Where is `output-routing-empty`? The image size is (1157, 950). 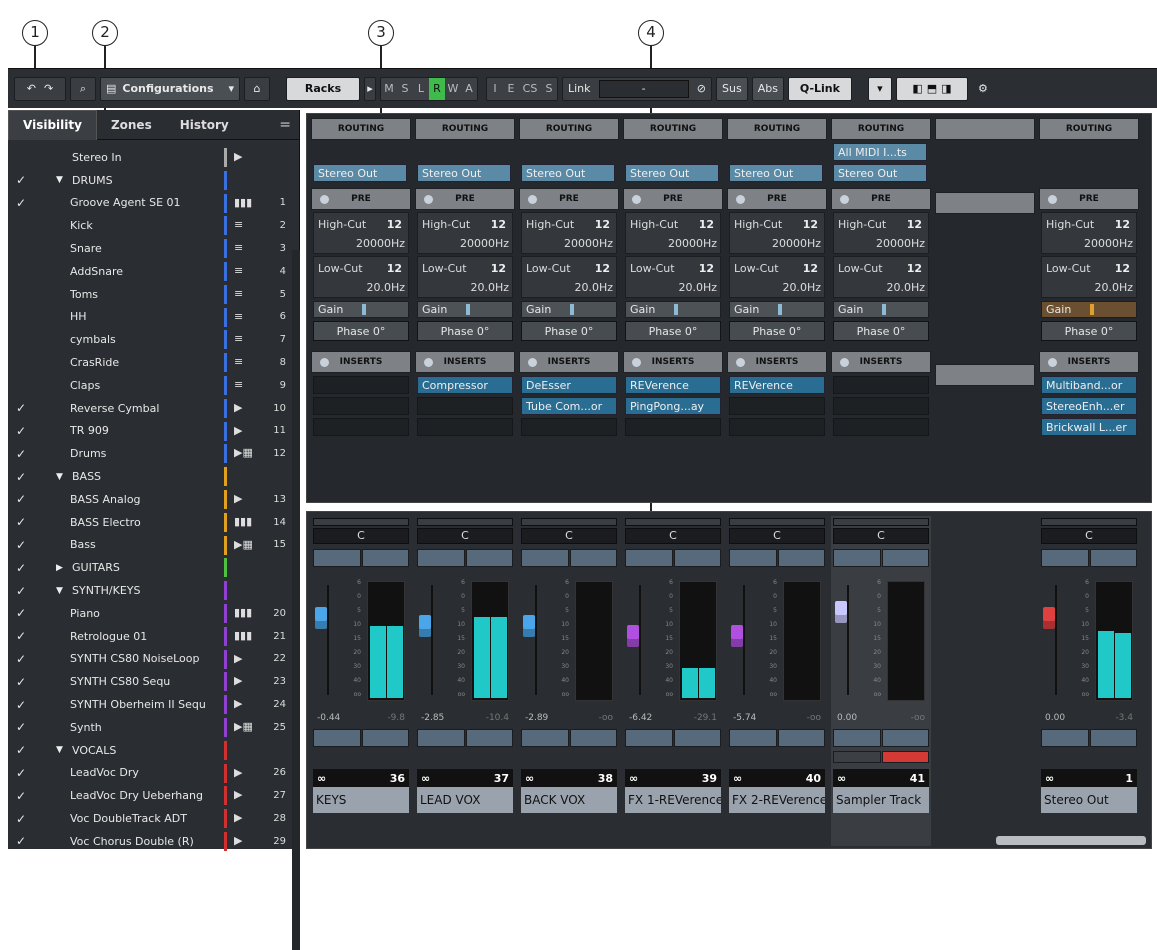
output-routing-empty is located at coordinates (1089, 173).